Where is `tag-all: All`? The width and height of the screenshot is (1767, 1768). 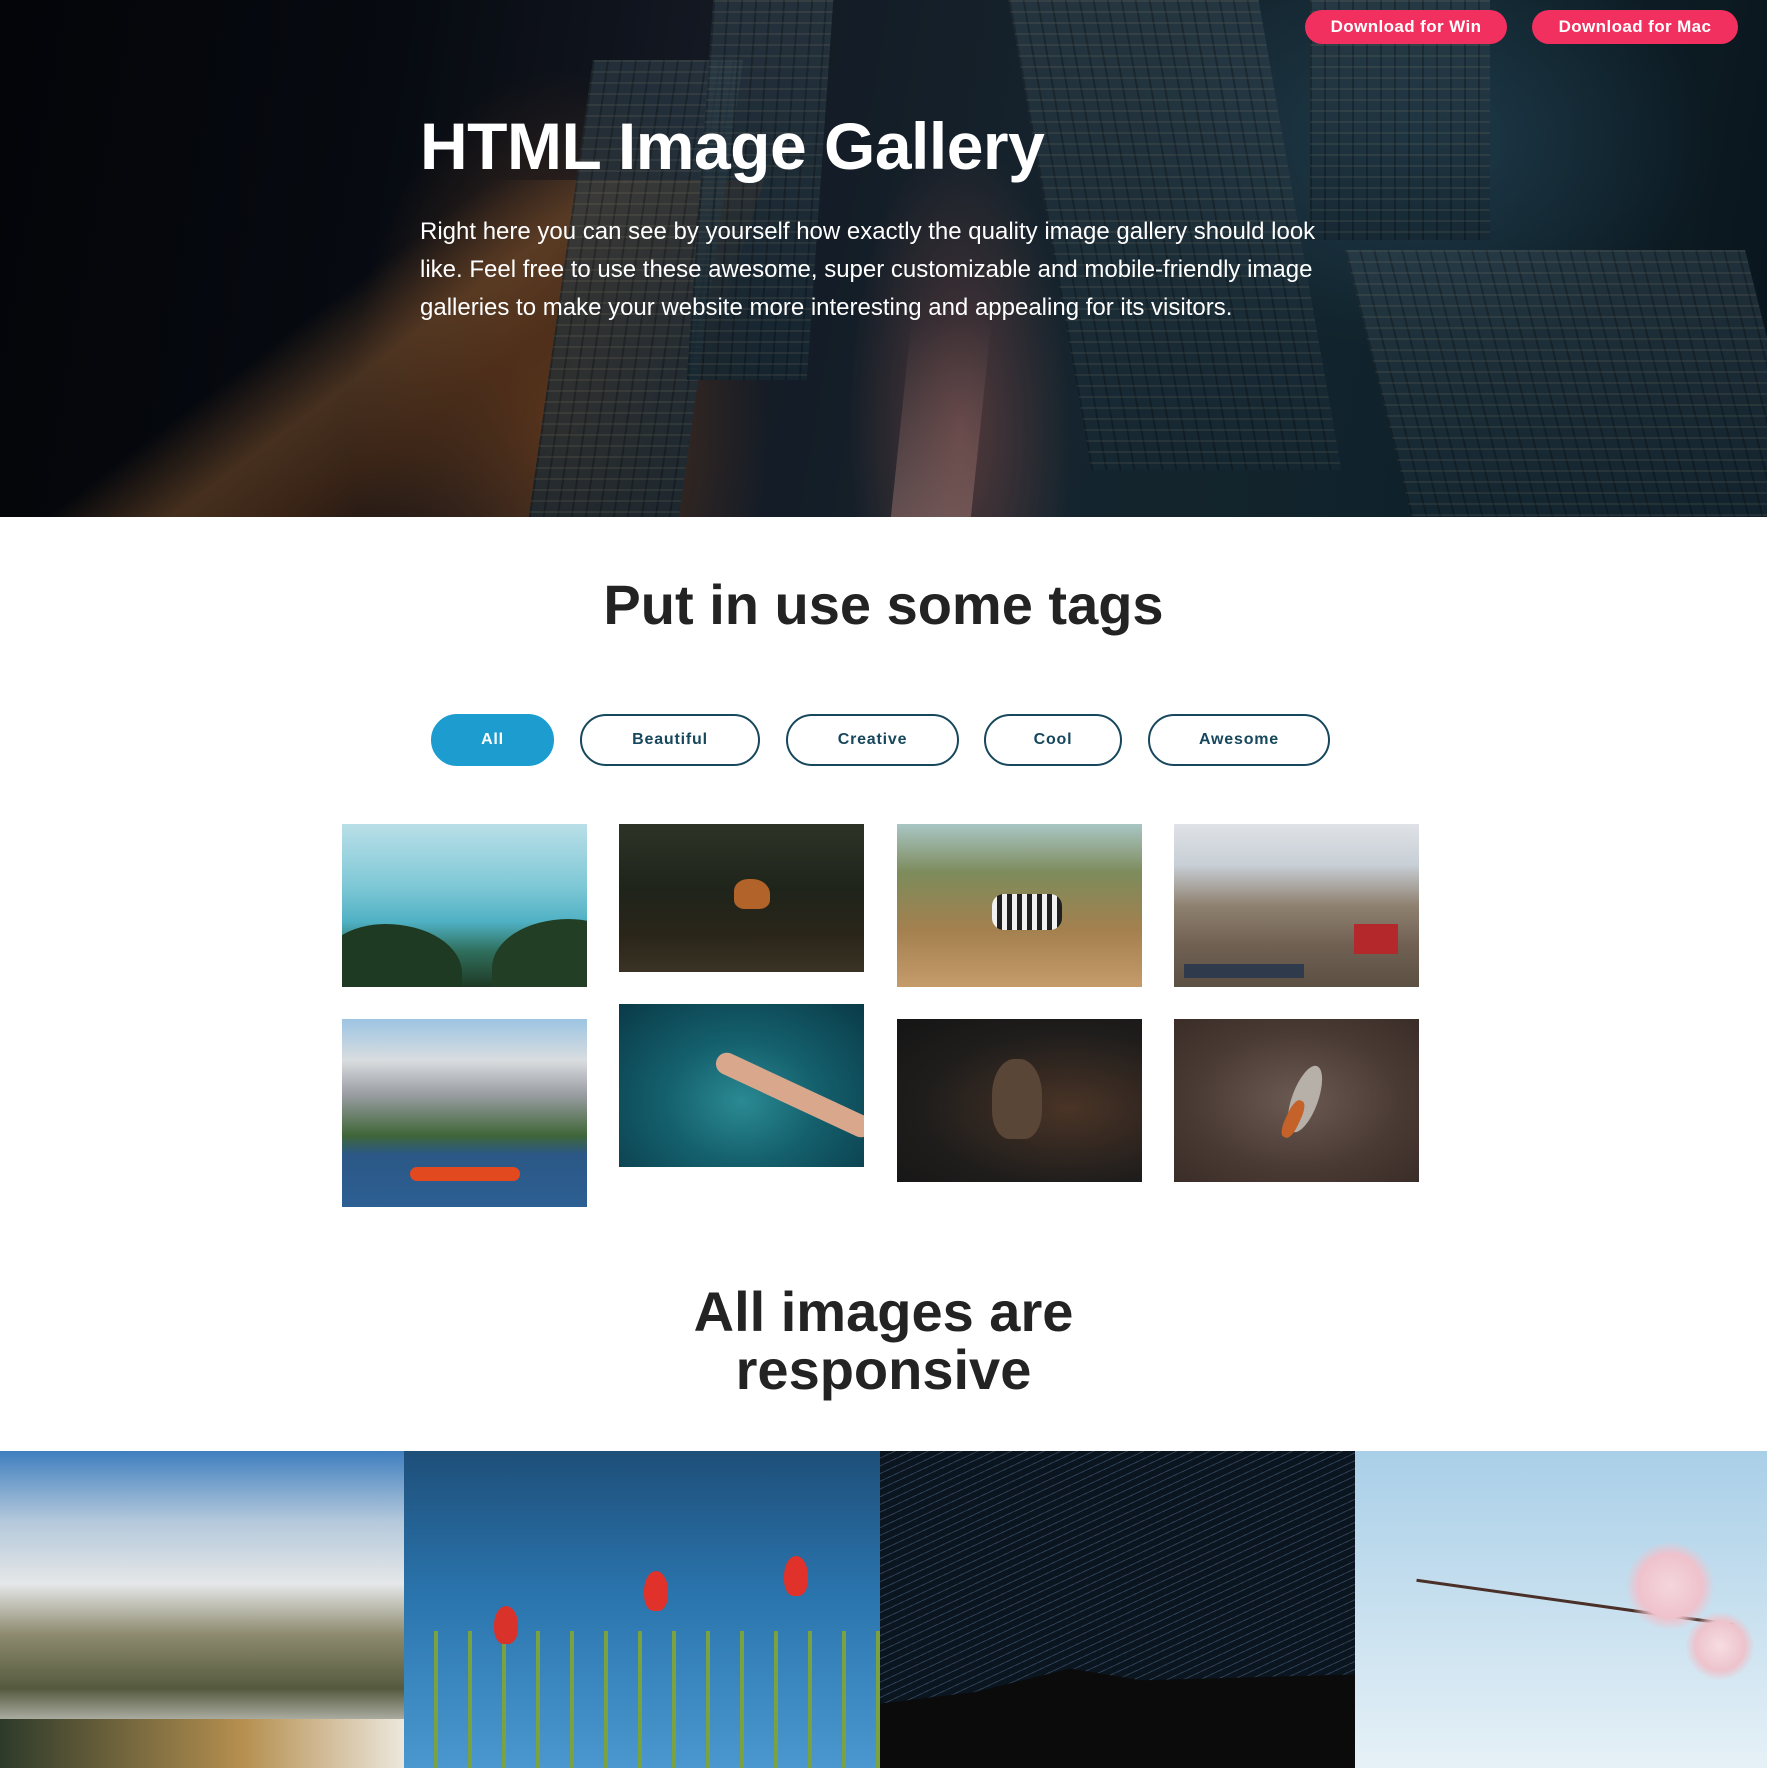 tag-all: All is located at coordinates (492, 740).